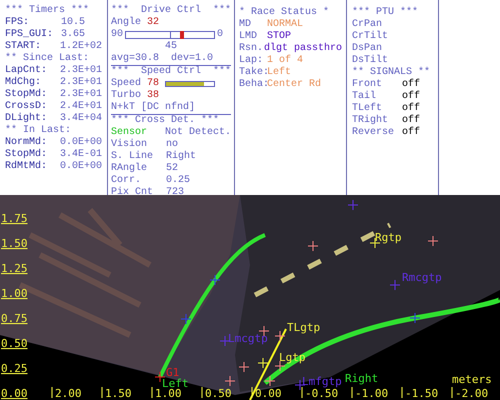 The width and height of the screenshot is (500, 400). What do you see at coordinates (126, 23) in the screenshot?
I see `angle-label: Angle` at bounding box center [126, 23].